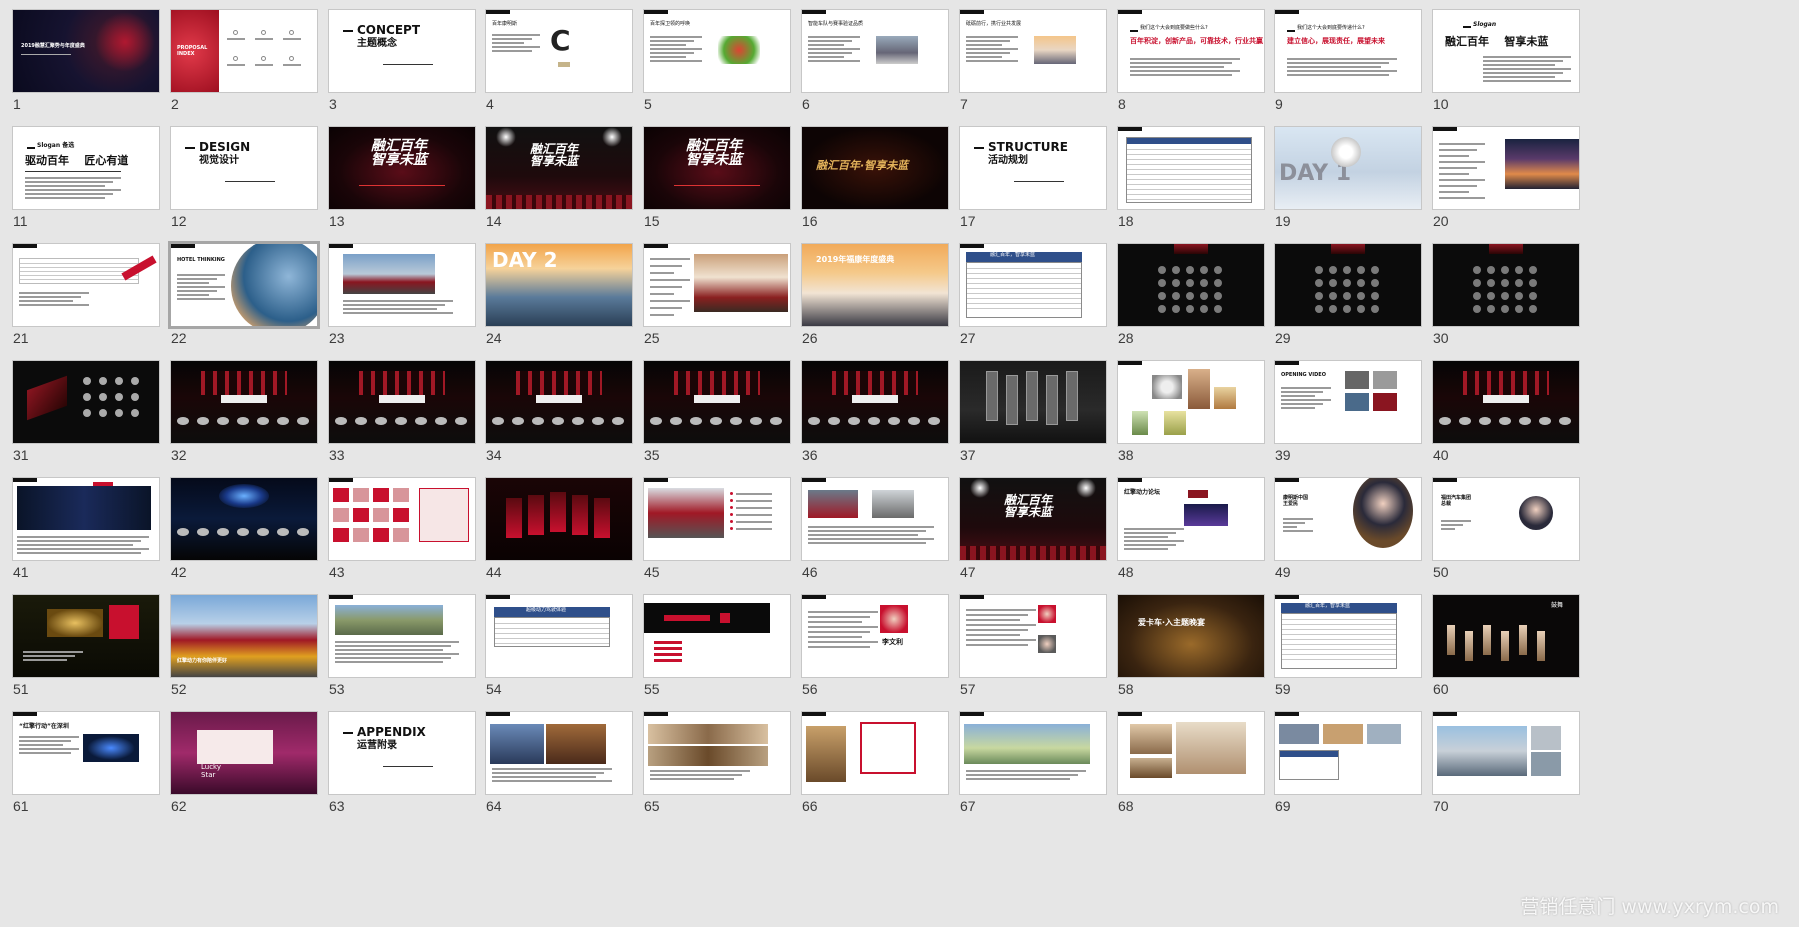 Image resolution: width=1799 pixels, height=927 pixels. What do you see at coordinates (1033, 285) in the screenshot?
I see `slide-thumbnail-27: 融汇百年，智享未蓝` at bounding box center [1033, 285].